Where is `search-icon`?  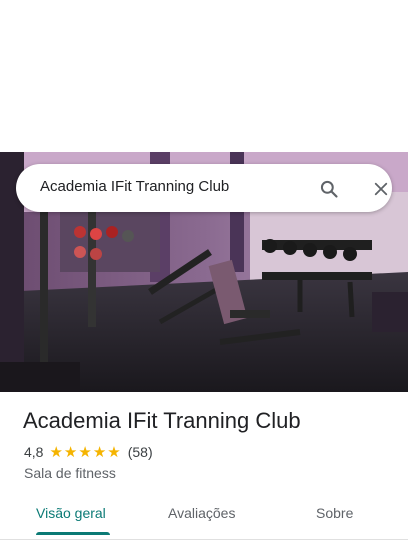 search-icon is located at coordinates (329, 189).